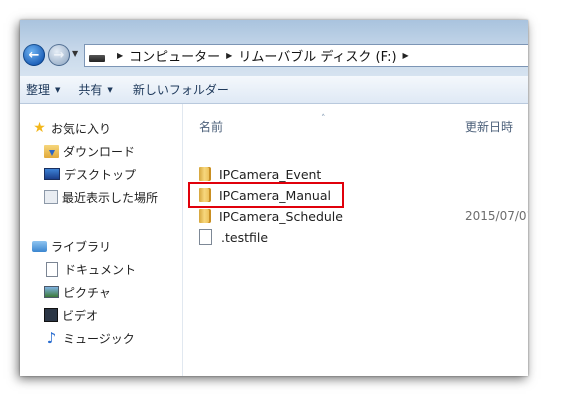 The width and height of the screenshot is (570, 414). Describe the element at coordinates (52, 174) in the screenshot. I see `desktop-icon` at that location.